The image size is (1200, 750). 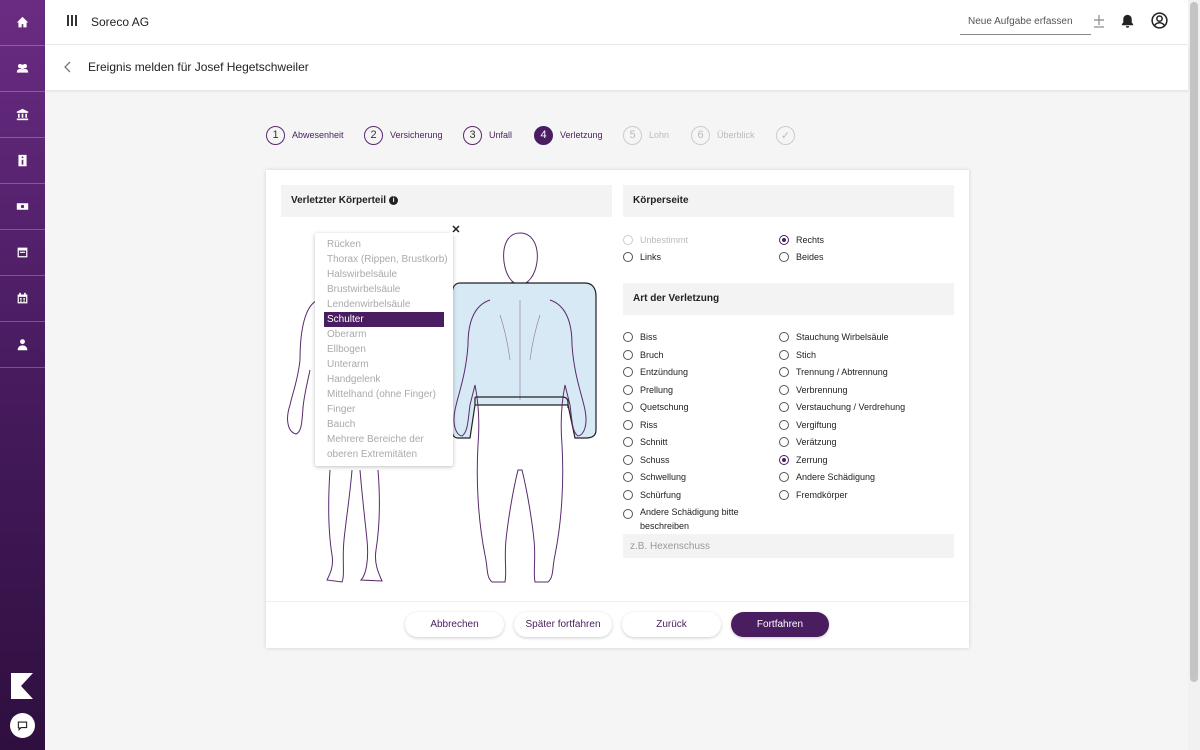 I want to click on radio-injury-8: Schwellung, so click(x=654, y=477).